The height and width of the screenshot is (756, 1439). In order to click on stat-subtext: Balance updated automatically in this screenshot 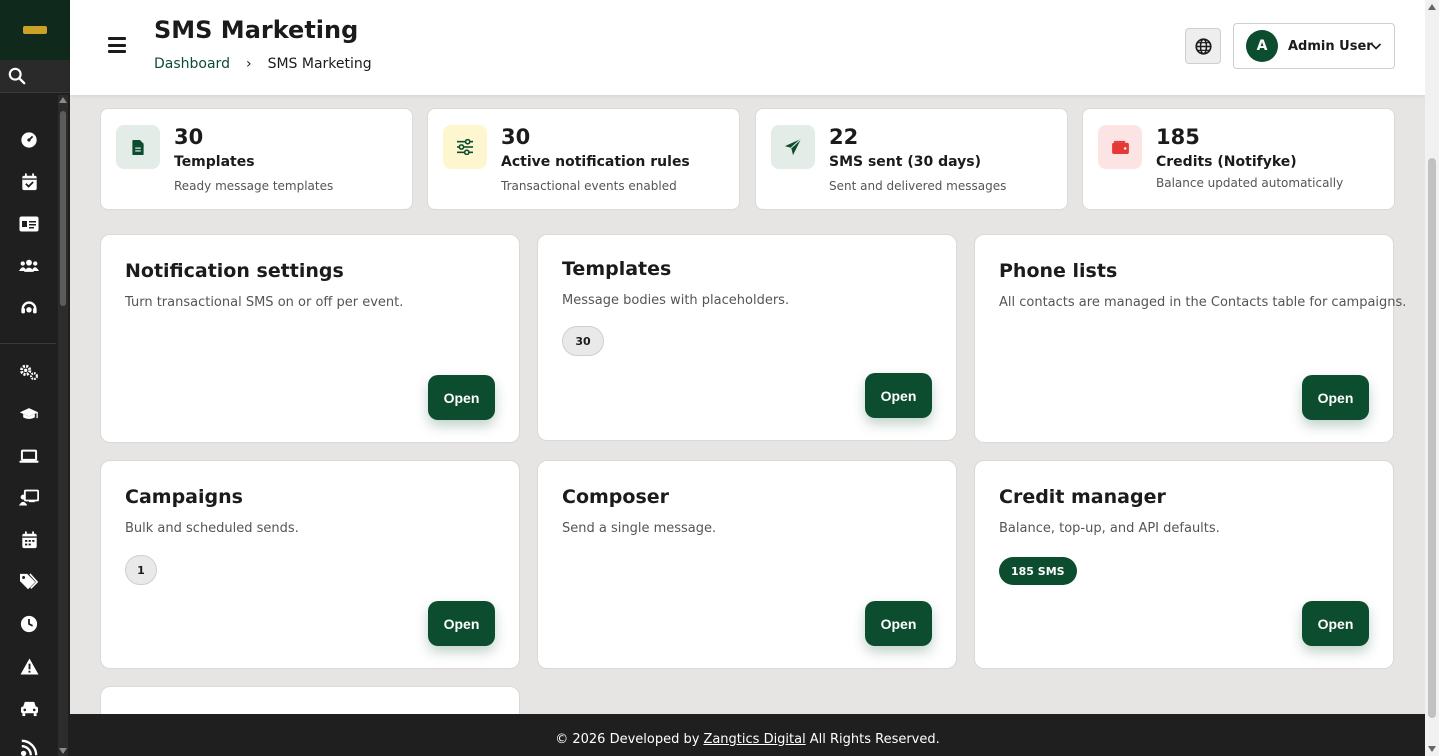, I will do `click(1250, 183)`.